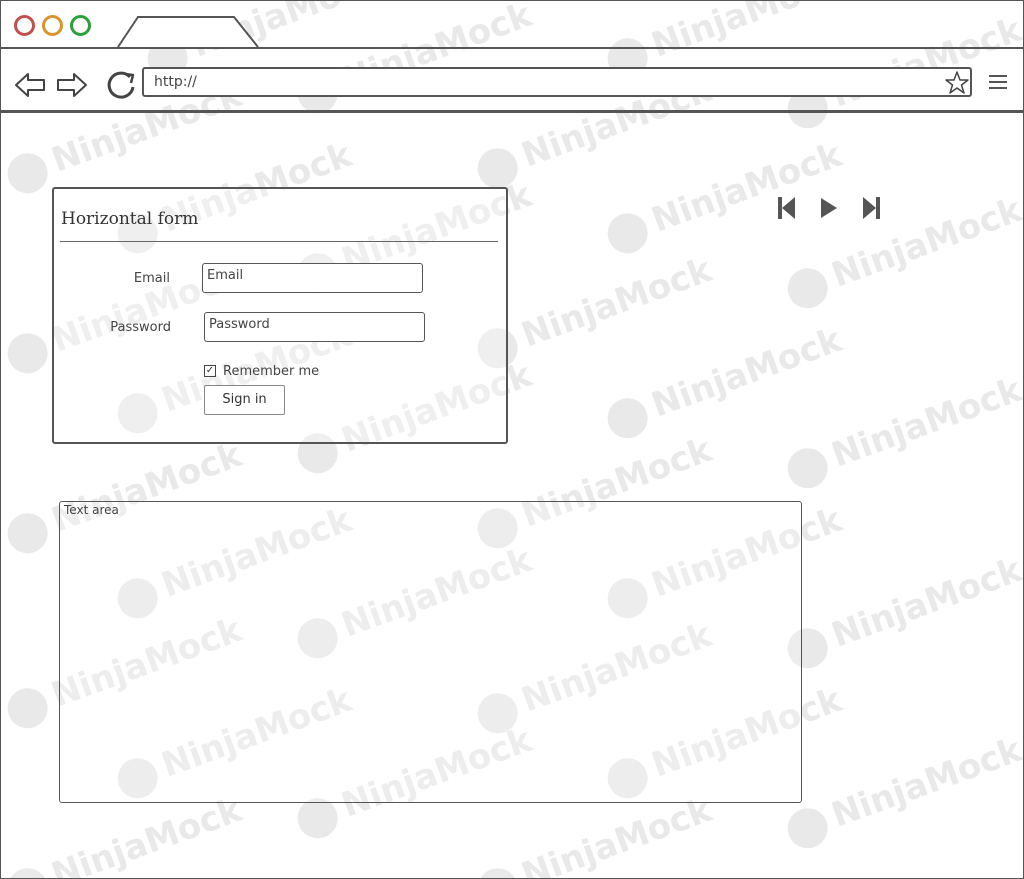  I want to click on close-window-button, so click(24, 25).